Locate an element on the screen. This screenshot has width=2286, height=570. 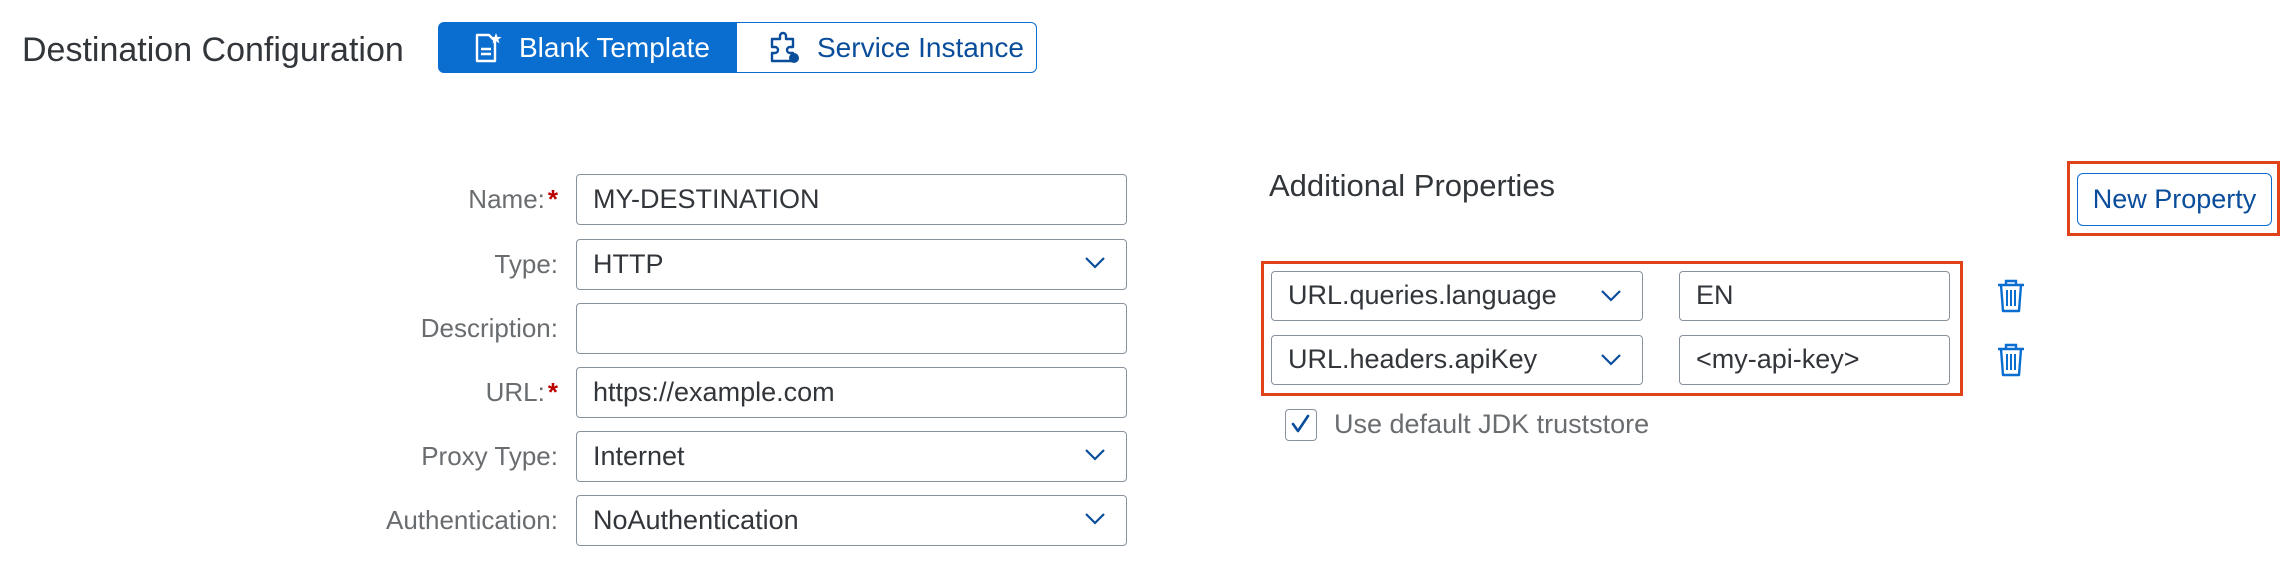
property-key-value: URL.queries.language is located at coordinates (1422, 295).